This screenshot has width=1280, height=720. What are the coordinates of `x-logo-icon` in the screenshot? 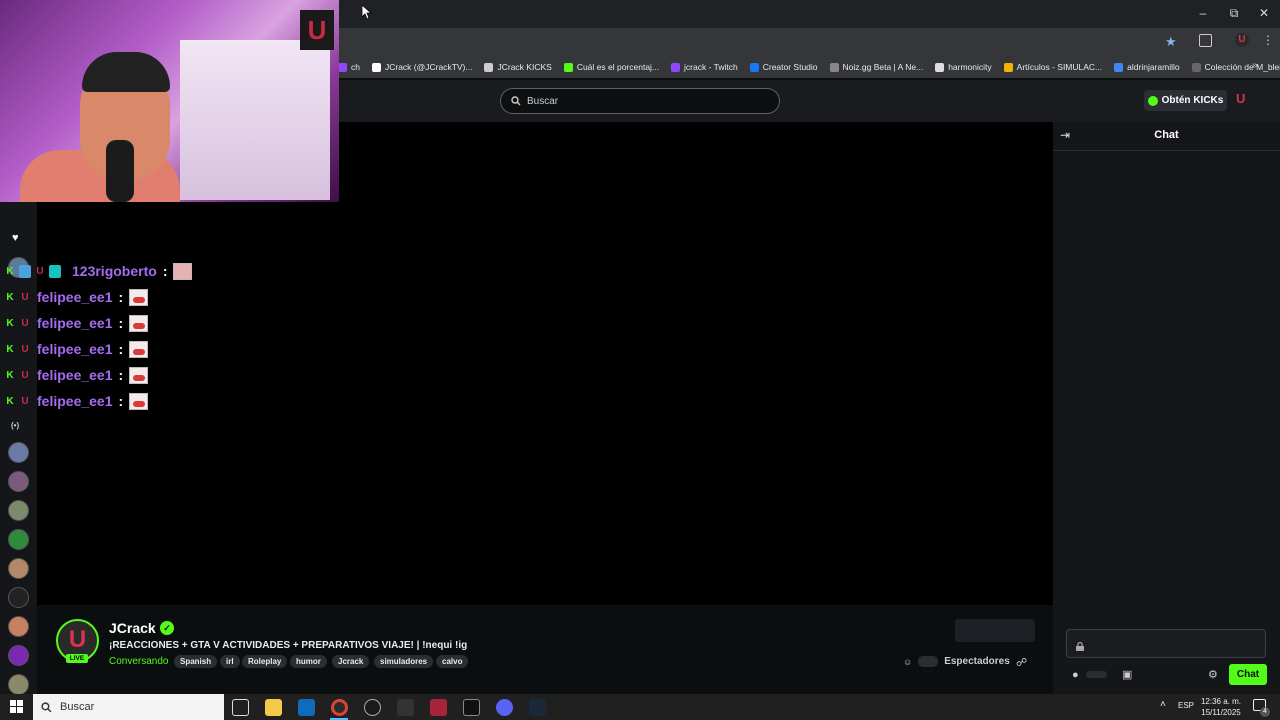 It's located at (376, 67).